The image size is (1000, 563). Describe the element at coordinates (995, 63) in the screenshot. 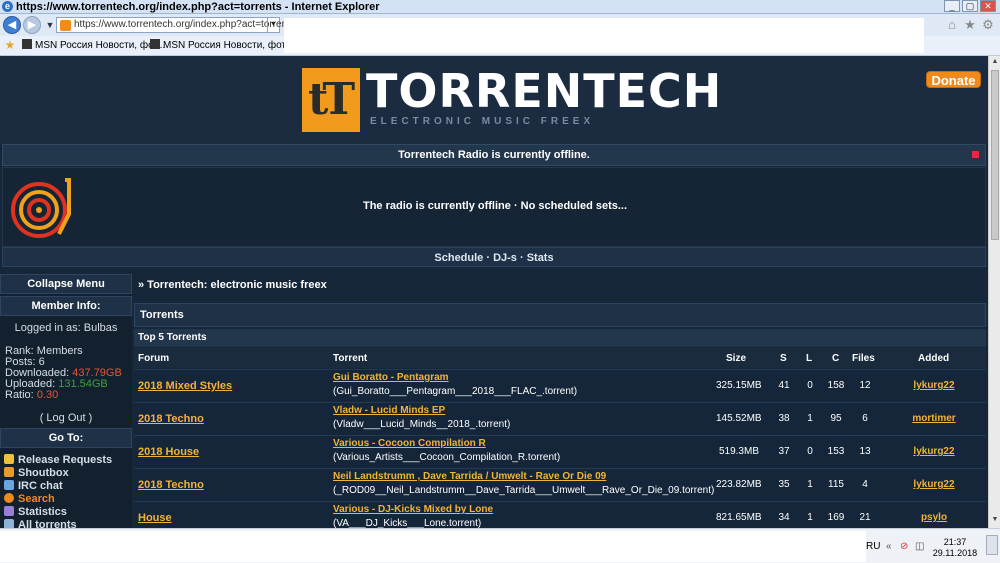

I see `scroll-up-arrow: ▲` at that location.